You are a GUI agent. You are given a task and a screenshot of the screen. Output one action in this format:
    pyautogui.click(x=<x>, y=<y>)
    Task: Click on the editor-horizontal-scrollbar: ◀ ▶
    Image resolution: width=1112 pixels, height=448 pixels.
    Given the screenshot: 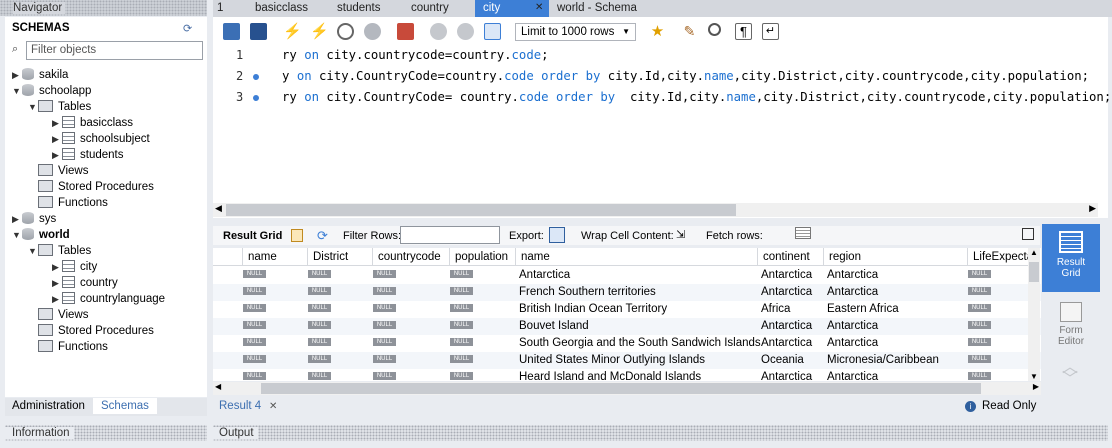 What is the action you would take?
    pyautogui.click(x=655, y=210)
    